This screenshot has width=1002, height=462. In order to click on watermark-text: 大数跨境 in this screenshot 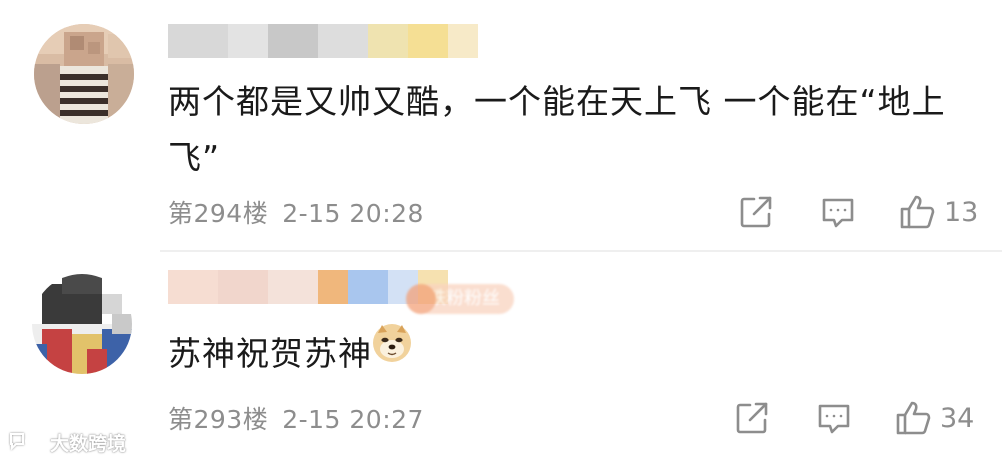, I will do `click(88, 443)`.